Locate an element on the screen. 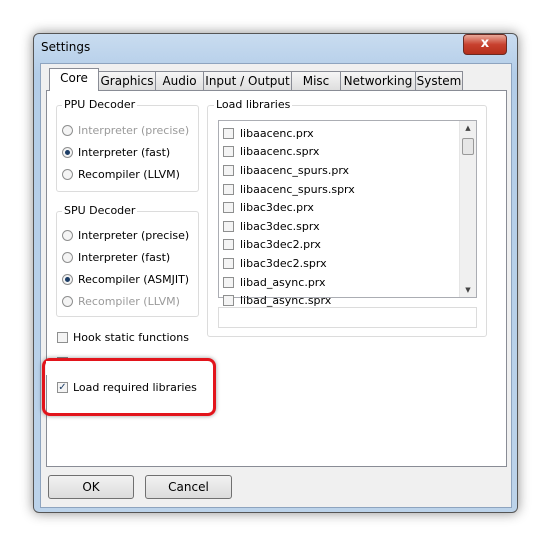  tab-graphics: Graphics is located at coordinates (127, 80).